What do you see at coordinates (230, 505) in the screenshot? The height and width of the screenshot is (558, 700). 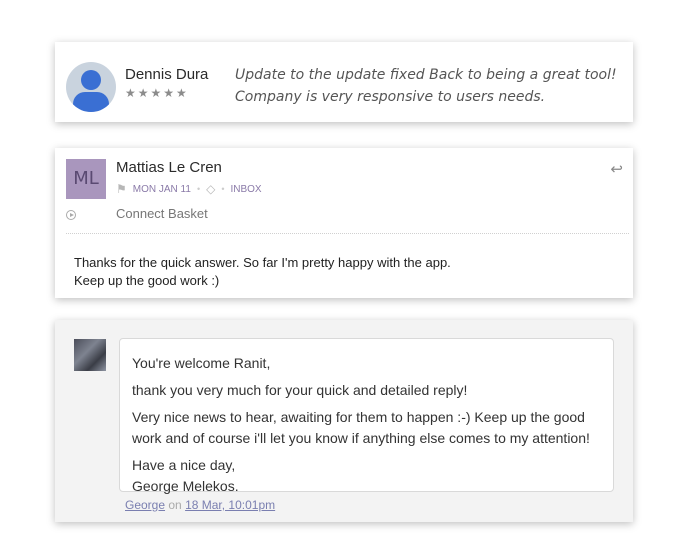 I see `date-link: 18 Mar, 10:01pm` at bounding box center [230, 505].